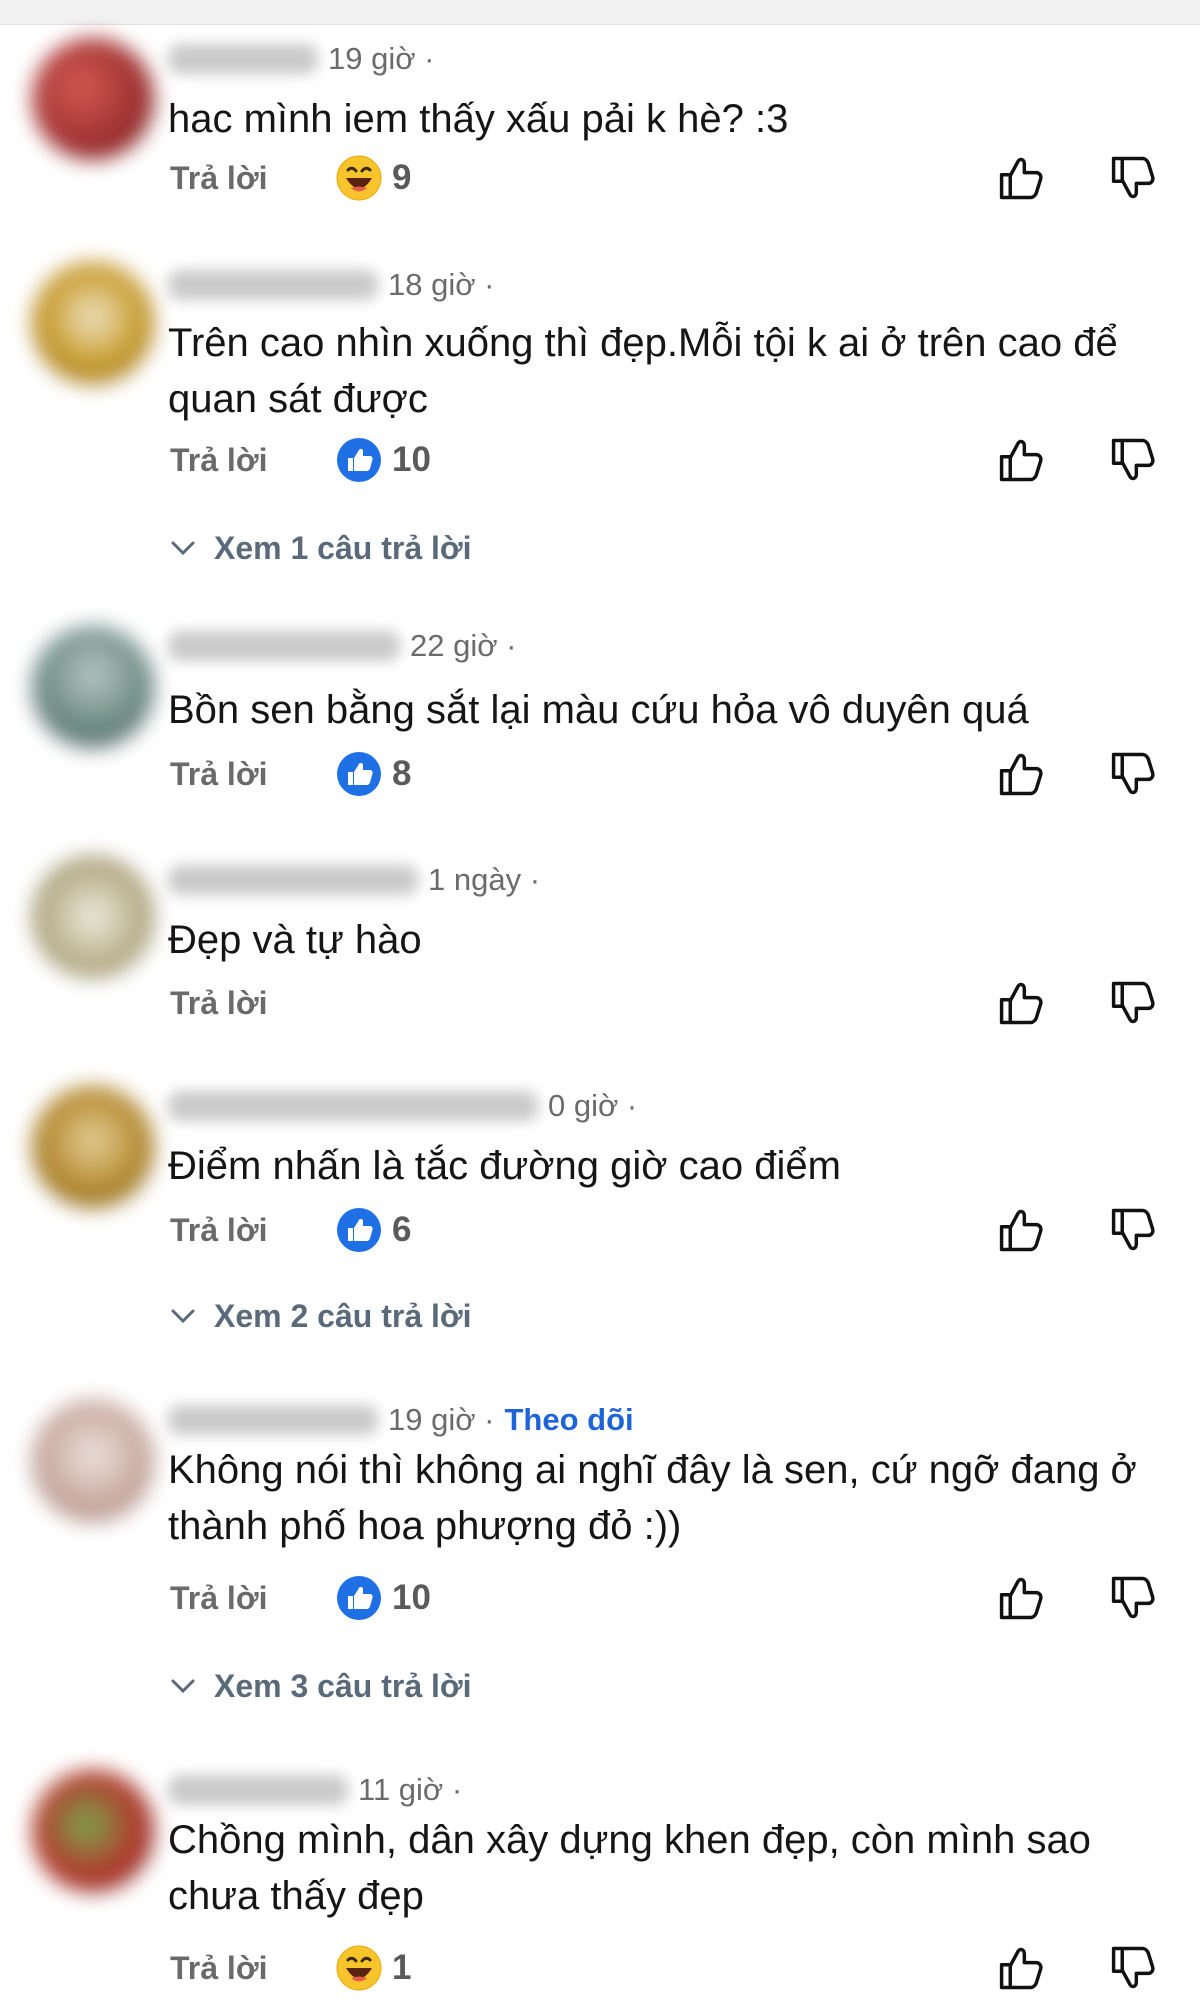  What do you see at coordinates (600, 12) in the screenshot?
I see `top-divider` at bounding box center [600, 12].